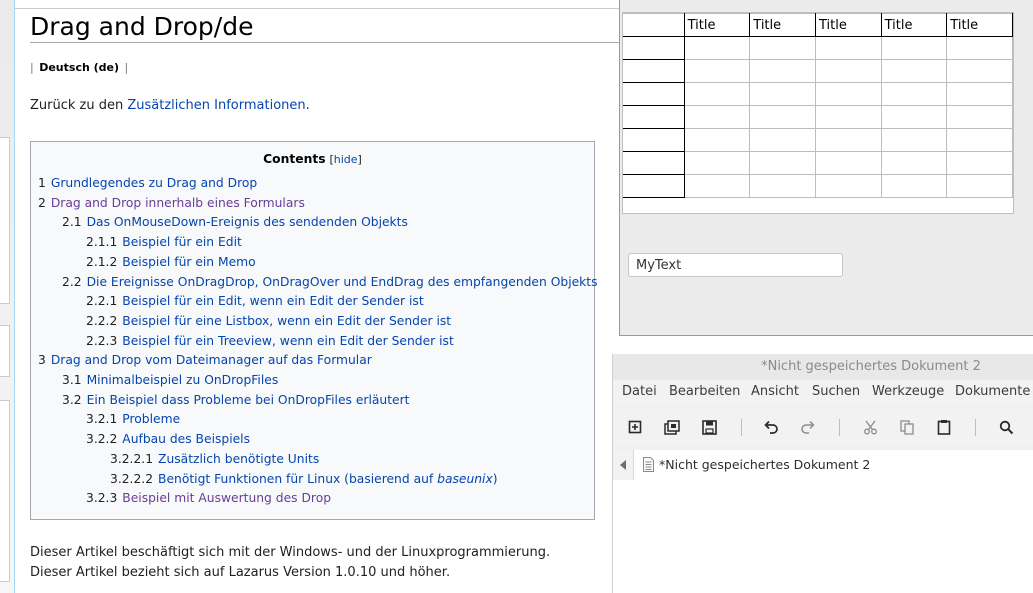 The image size is (1033, 593). Describe the element at coordinates (623, 465) in the screenshot. I see `collapse-arrow-icon` at that location.